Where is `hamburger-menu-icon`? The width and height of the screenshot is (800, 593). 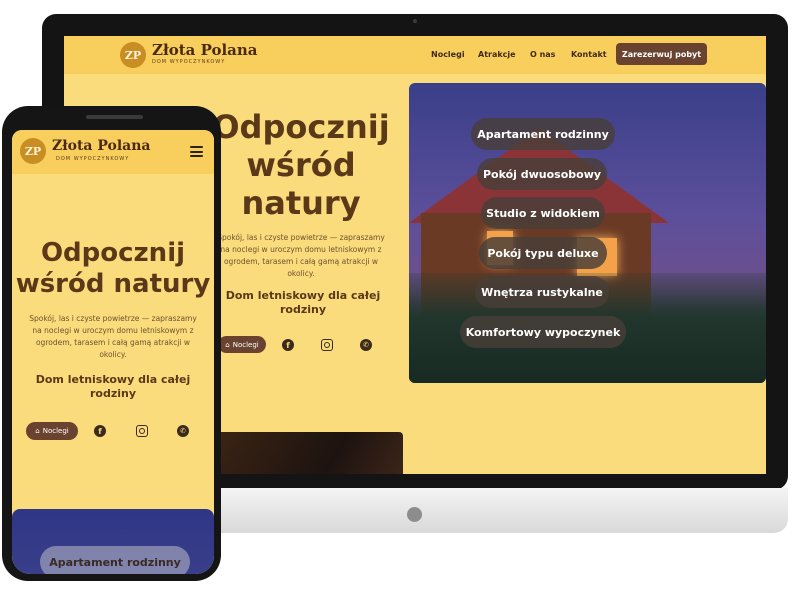 hamburger-menu-icon is located at coordinates (196, 151).